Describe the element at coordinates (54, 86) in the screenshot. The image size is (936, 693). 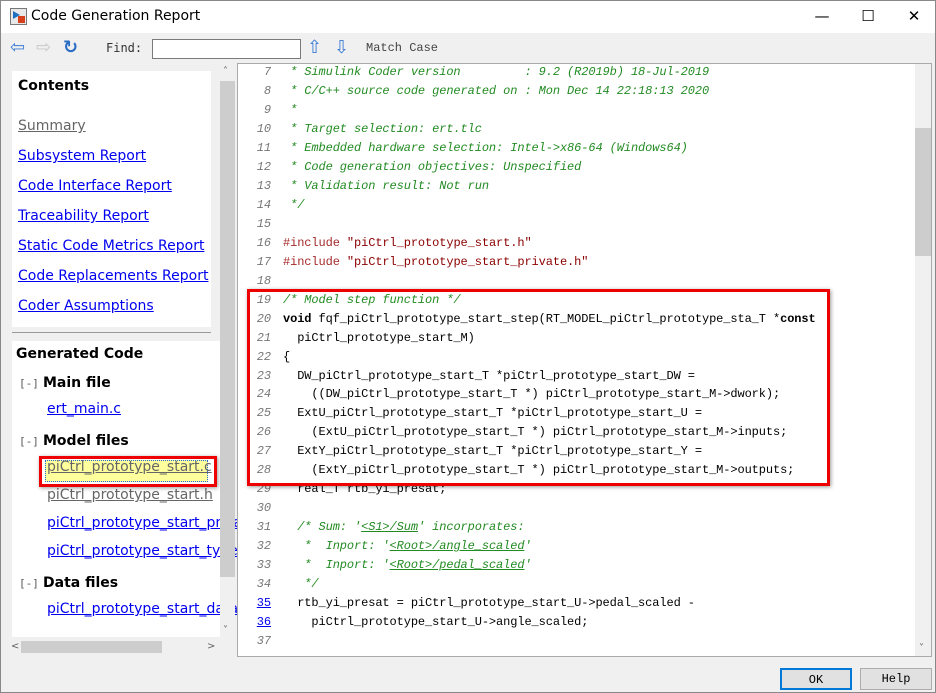
I see `contents-title: Contents` at that location.